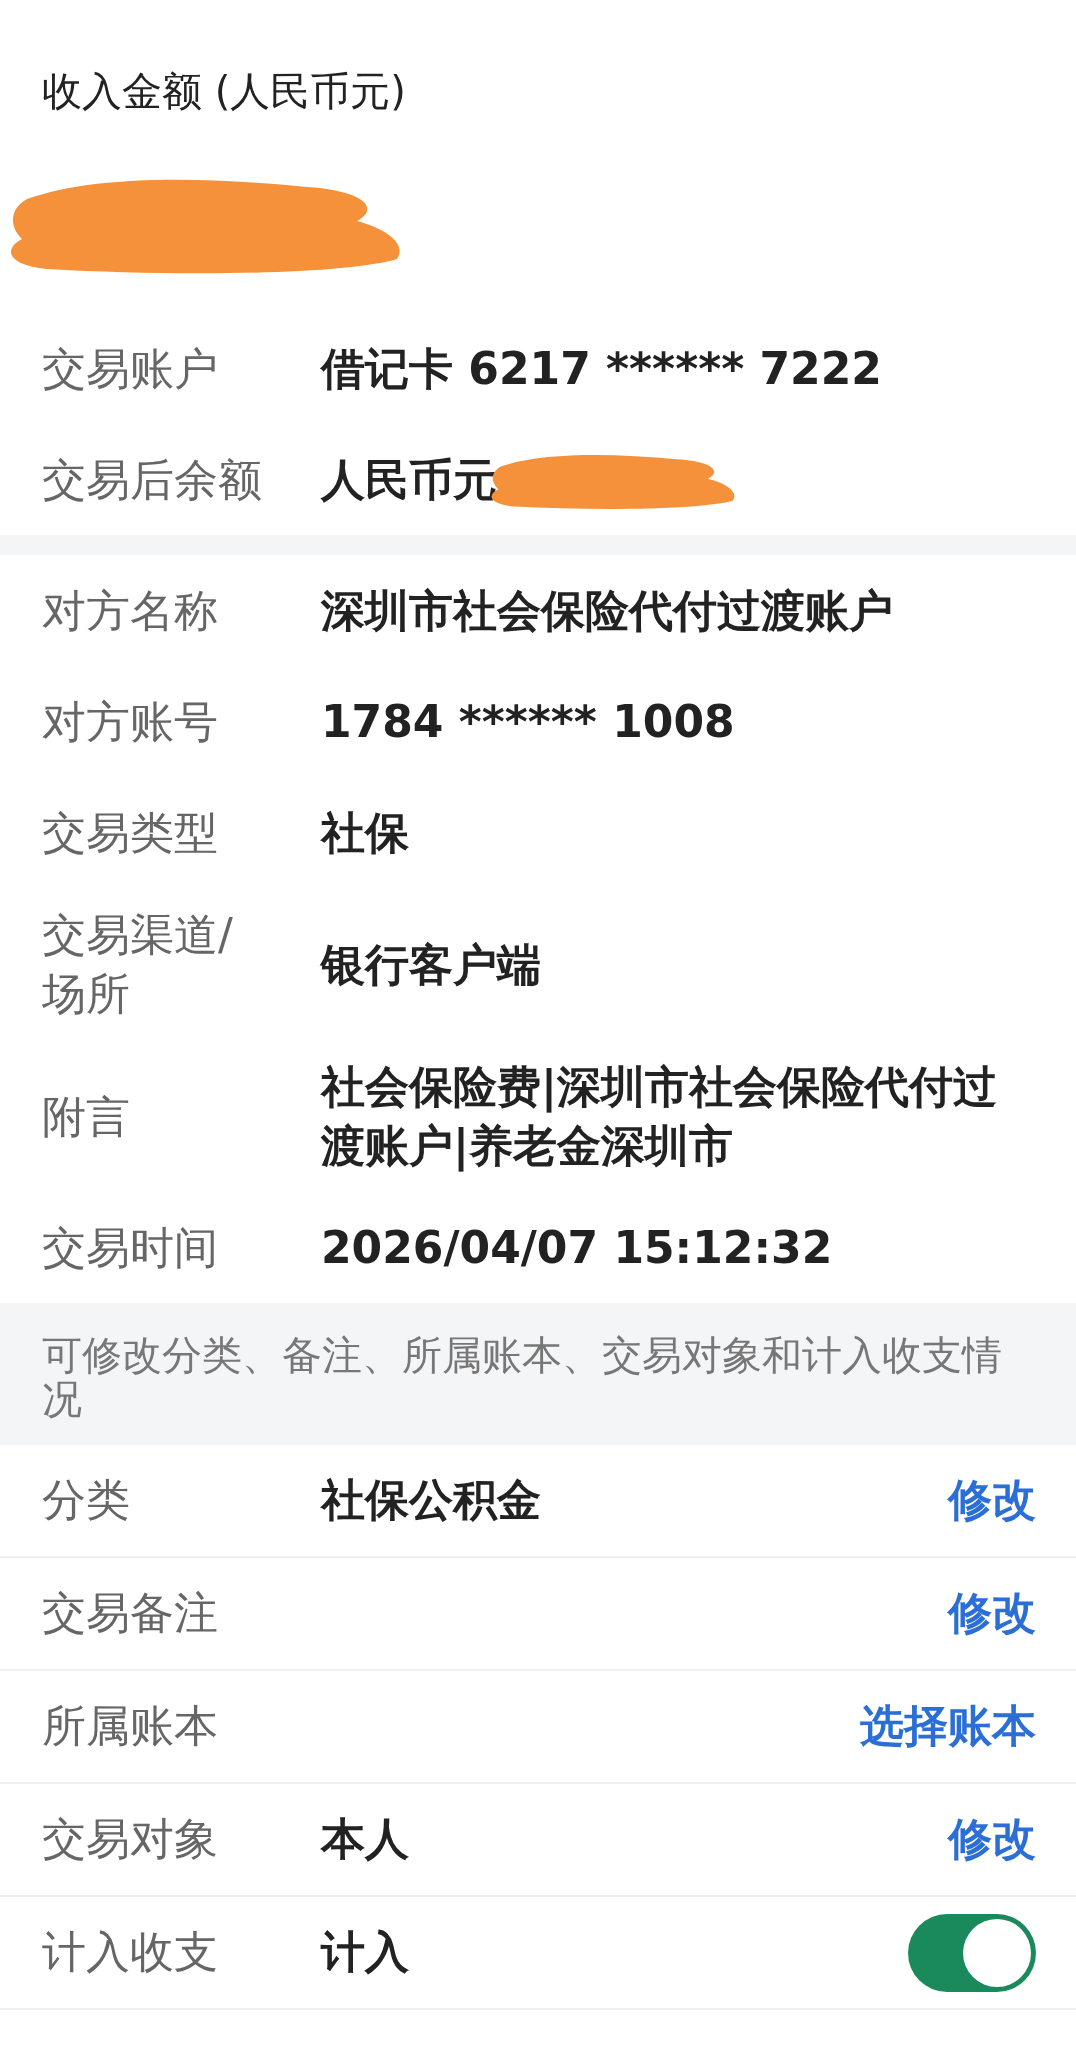 This screenshot has height=2048, width=1076. I want to click on field-label: 交易渠道/场所, so click(138, 964).